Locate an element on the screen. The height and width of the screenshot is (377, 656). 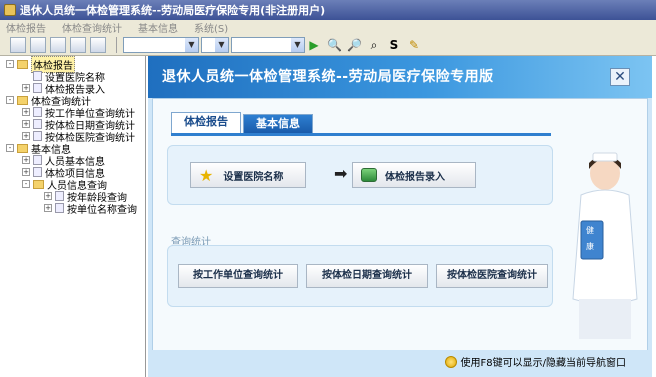
enter-report-label: 体检报告录入 is located at coordinates (415, 177).